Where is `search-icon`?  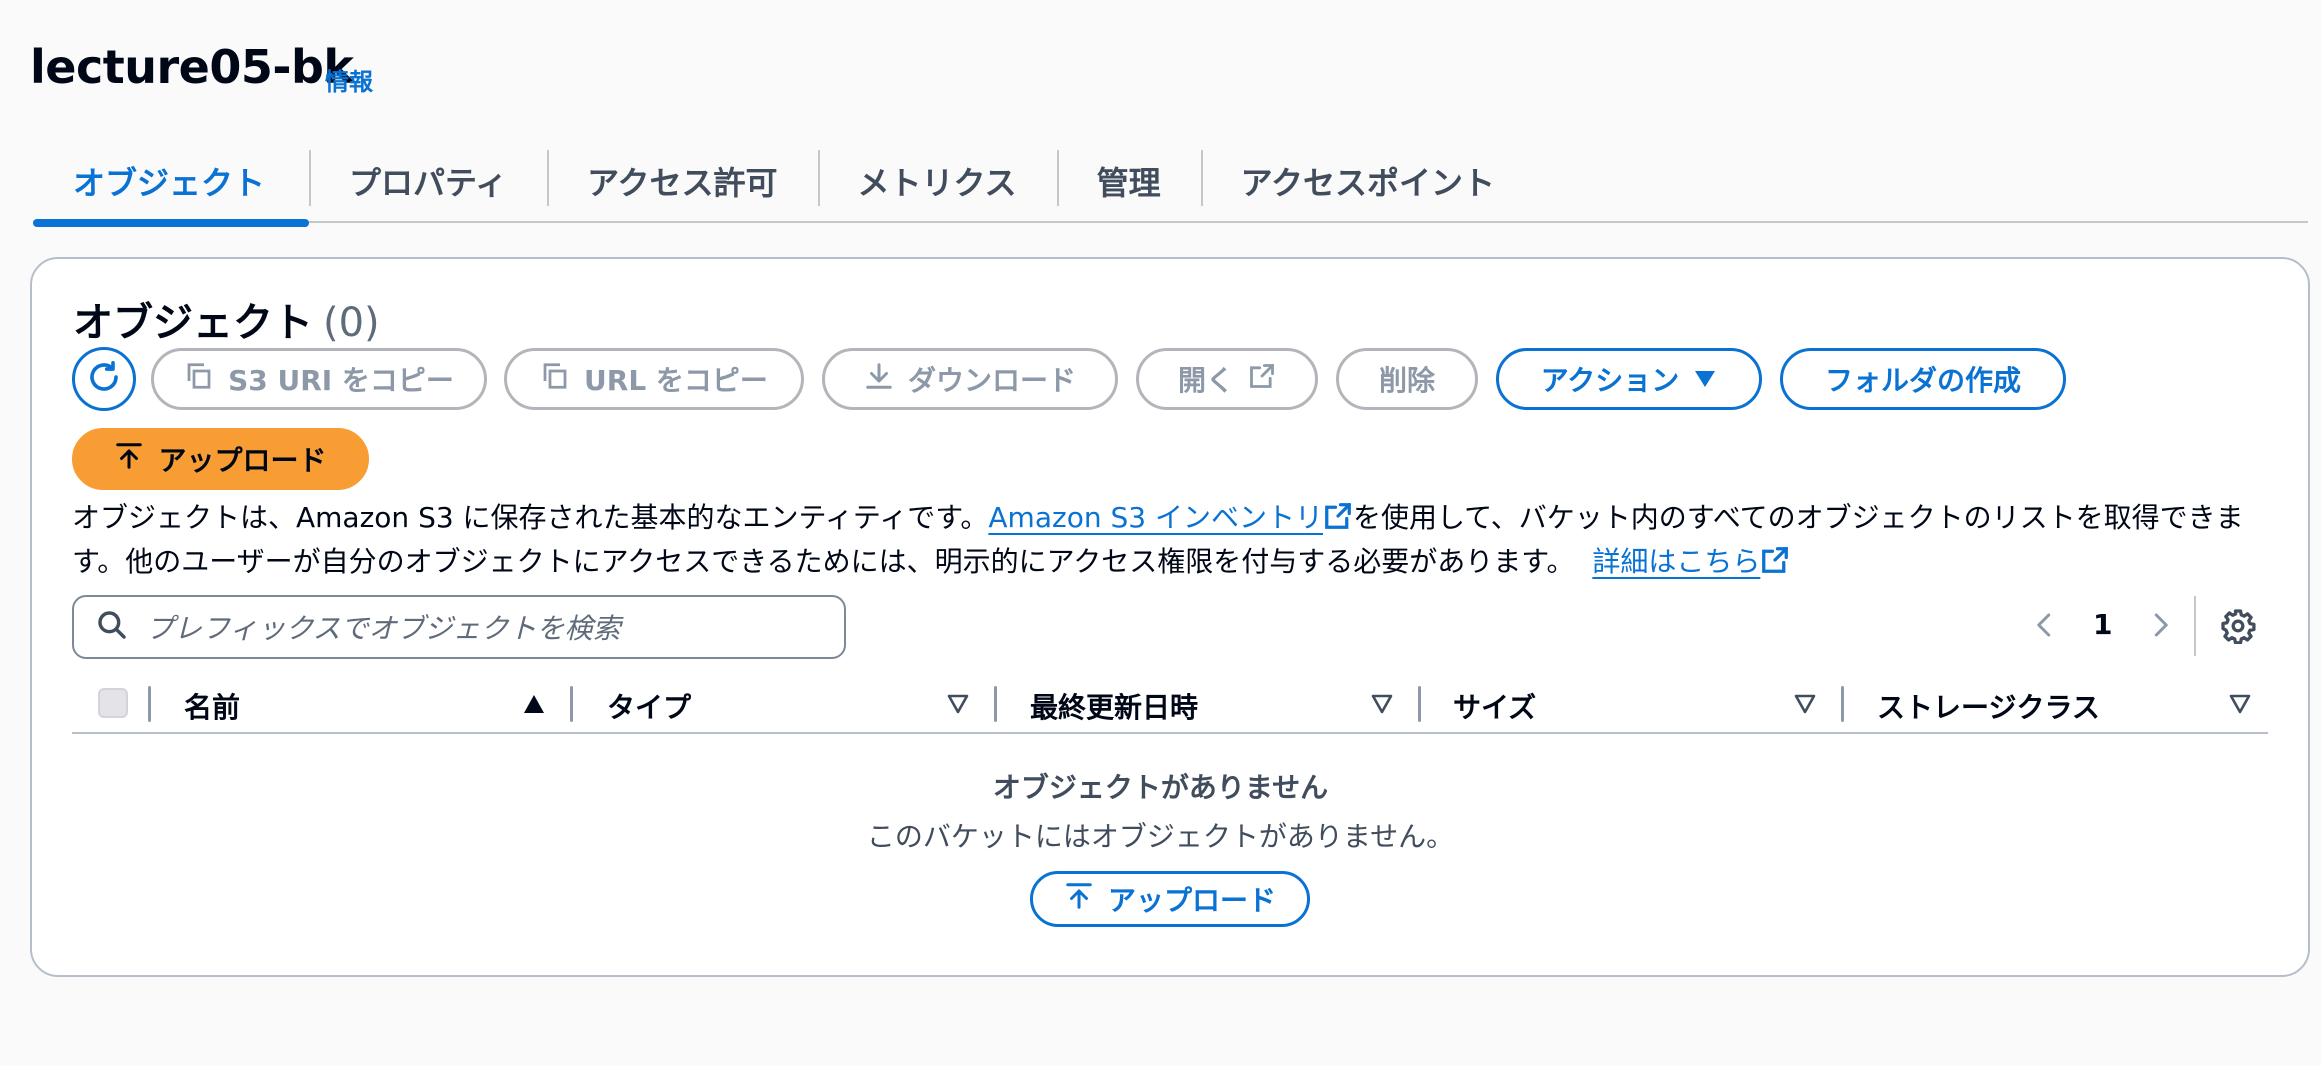
search-icon is located at coordinates (112, 627).